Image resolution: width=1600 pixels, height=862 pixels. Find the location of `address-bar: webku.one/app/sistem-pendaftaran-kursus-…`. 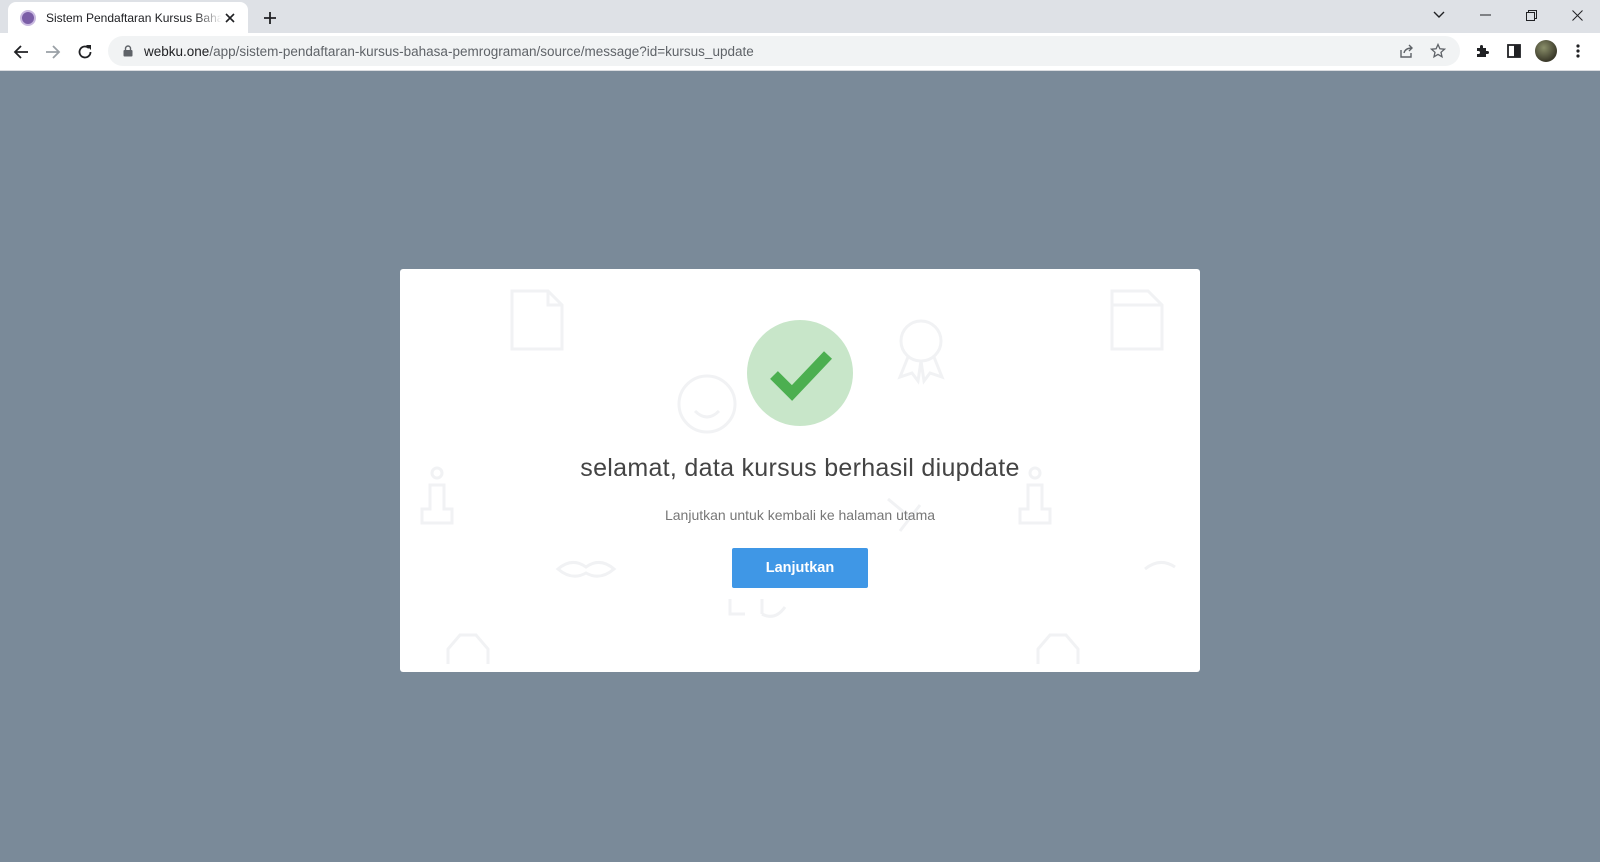

address-bar: webku.one/app/sistem-pendaftaran-kursus-… is located at coordinates (784, 51).